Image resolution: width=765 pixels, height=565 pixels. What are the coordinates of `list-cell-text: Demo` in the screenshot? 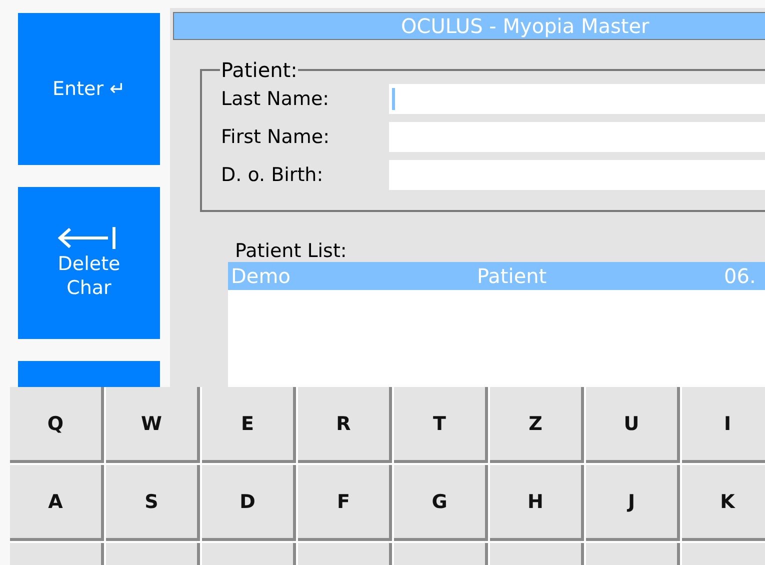 It's located at (261, 276).